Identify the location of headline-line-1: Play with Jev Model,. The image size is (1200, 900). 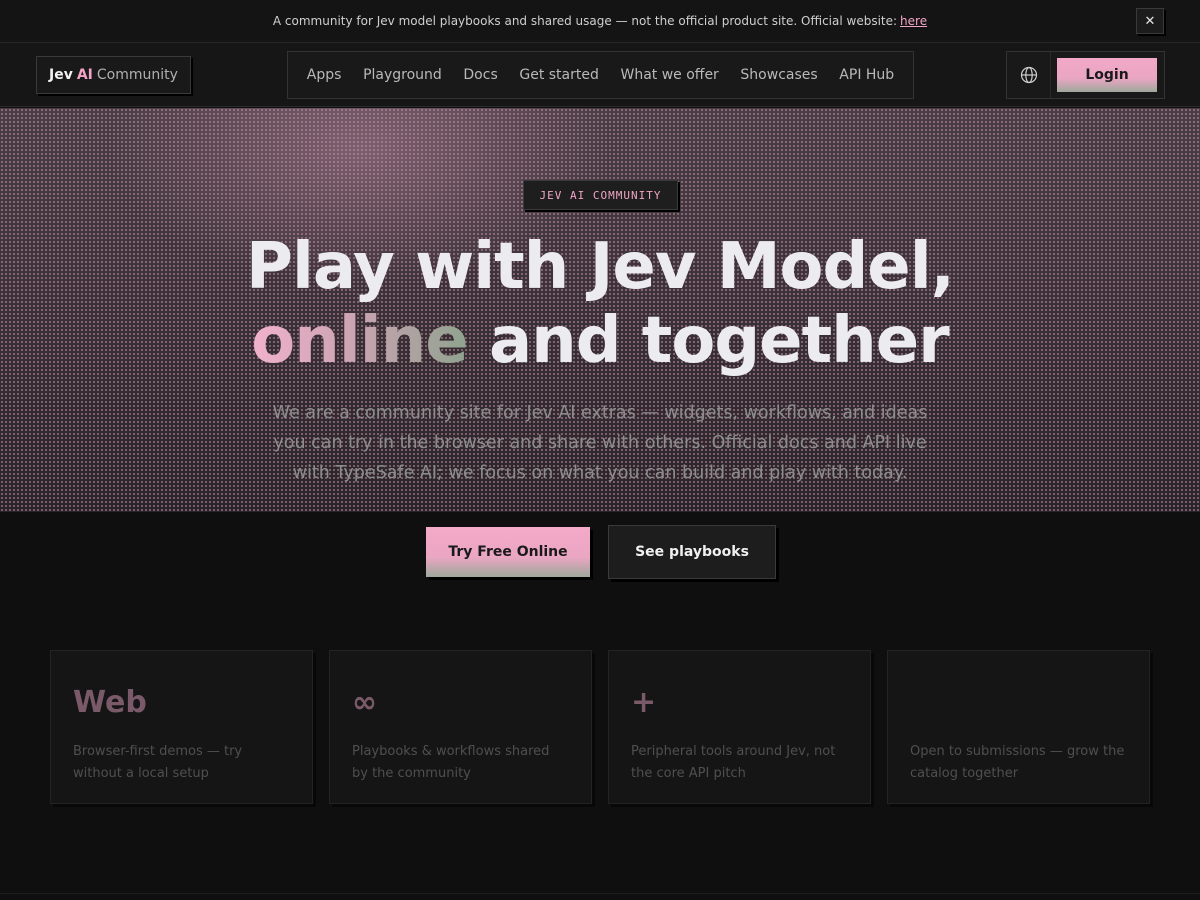
(600, 267).